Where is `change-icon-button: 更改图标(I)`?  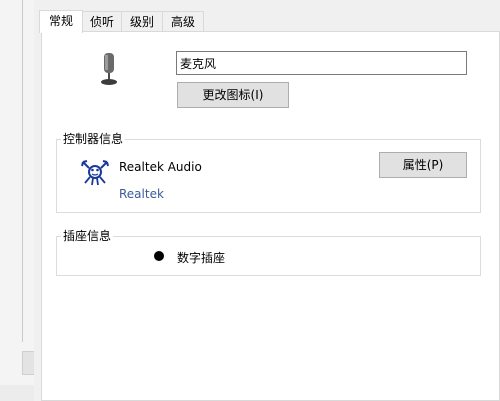 change-icon-button: 更改图标(I) is located at coordinates (233, 95).